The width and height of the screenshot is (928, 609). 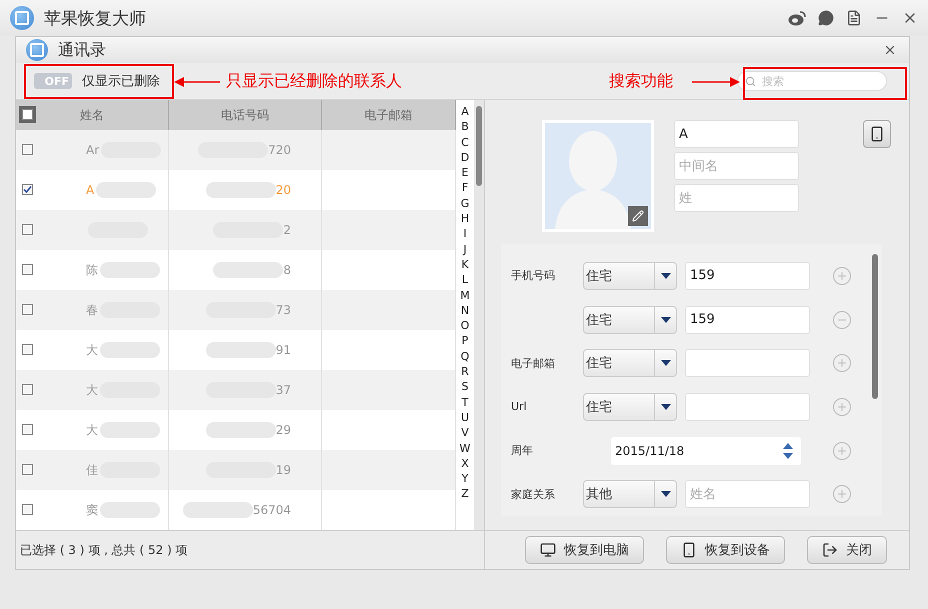 What do you see at coordinates (465, 464) in the screenshot?
I see `index-letter: X` at bounding box center [465, 464].